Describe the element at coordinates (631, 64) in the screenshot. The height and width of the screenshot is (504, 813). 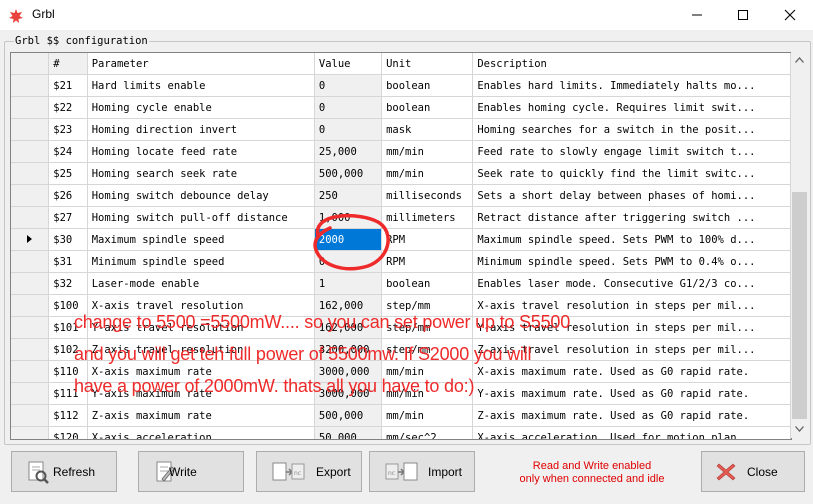
I see `column-header-description: Description` at that location.